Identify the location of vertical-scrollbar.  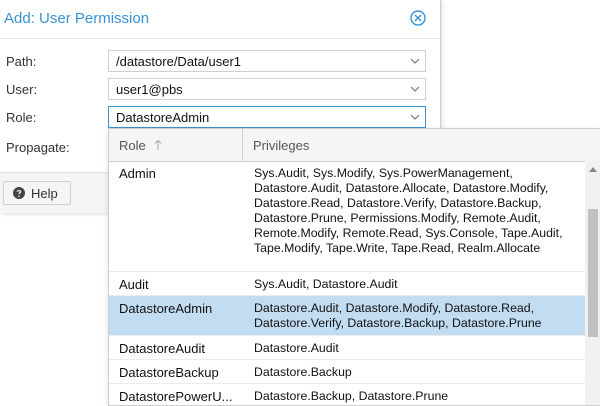
(592, 283).